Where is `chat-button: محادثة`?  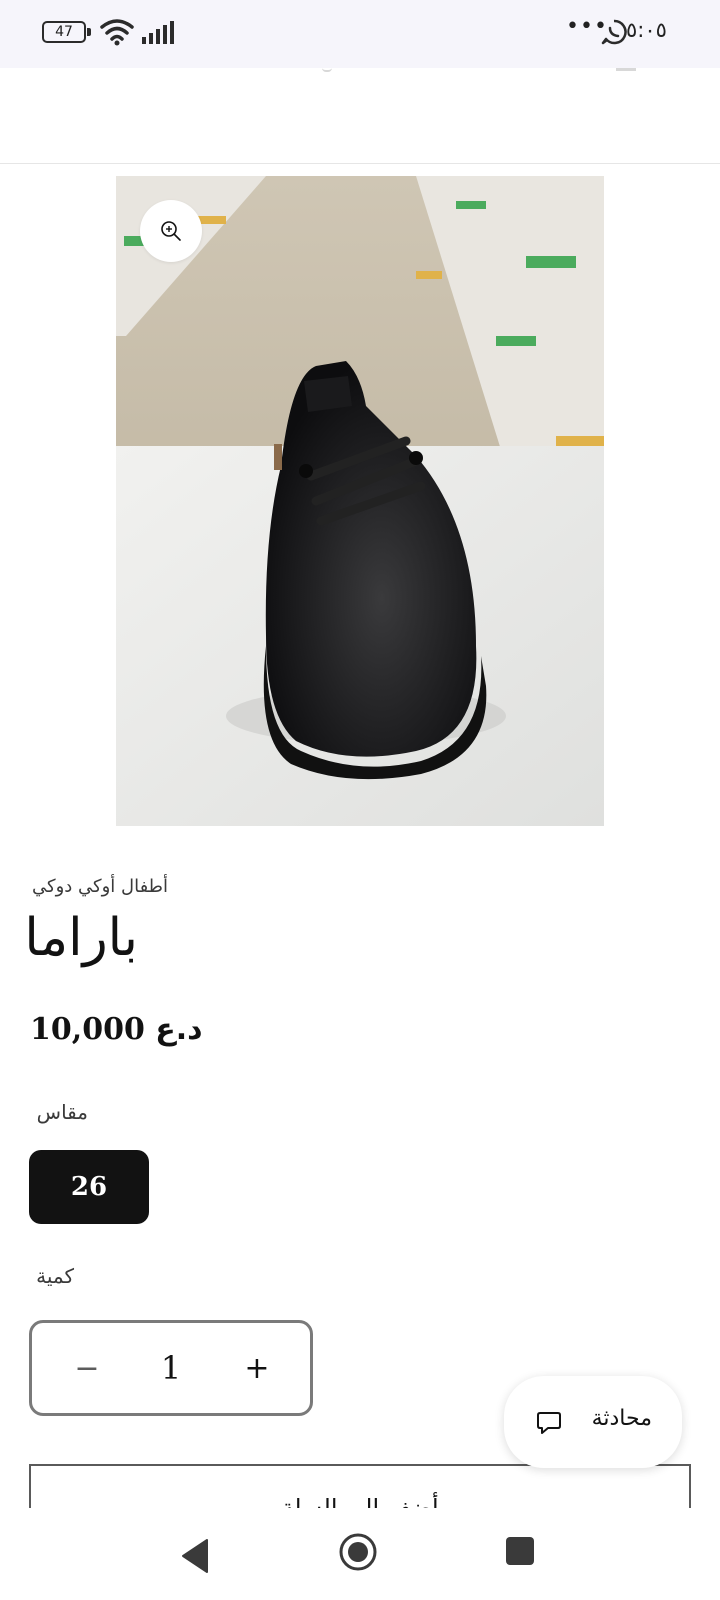 chat-button: محادثة is located at coordinates (593, 1422).